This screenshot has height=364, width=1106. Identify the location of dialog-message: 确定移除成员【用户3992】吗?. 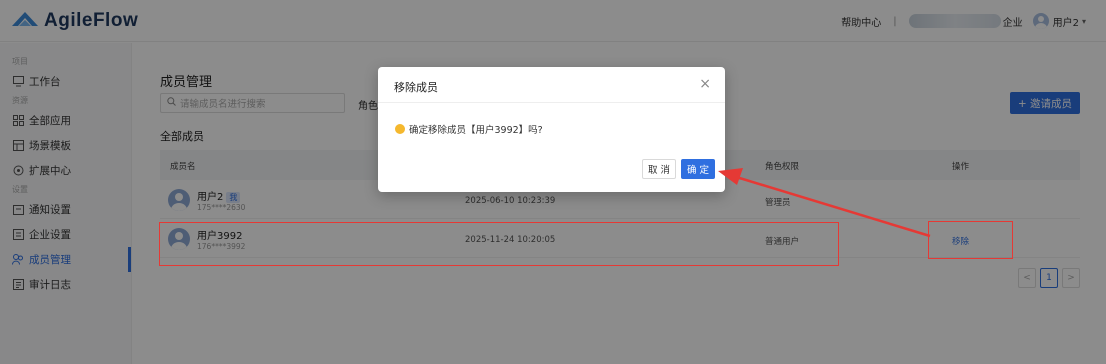
(476, 130).